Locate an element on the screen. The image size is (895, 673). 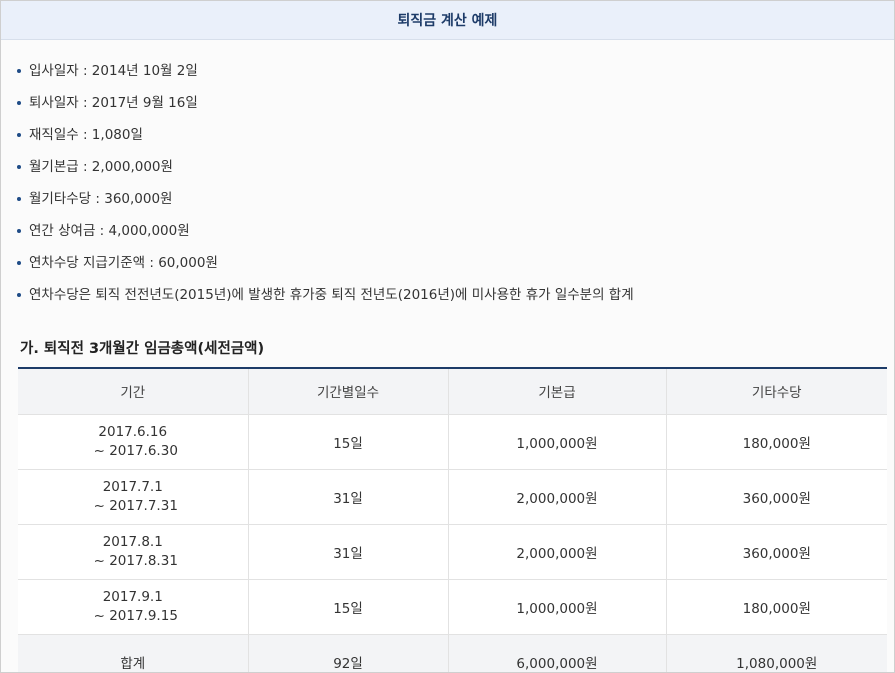
column-header-period: 기간 is located at coordinates (133, 390).